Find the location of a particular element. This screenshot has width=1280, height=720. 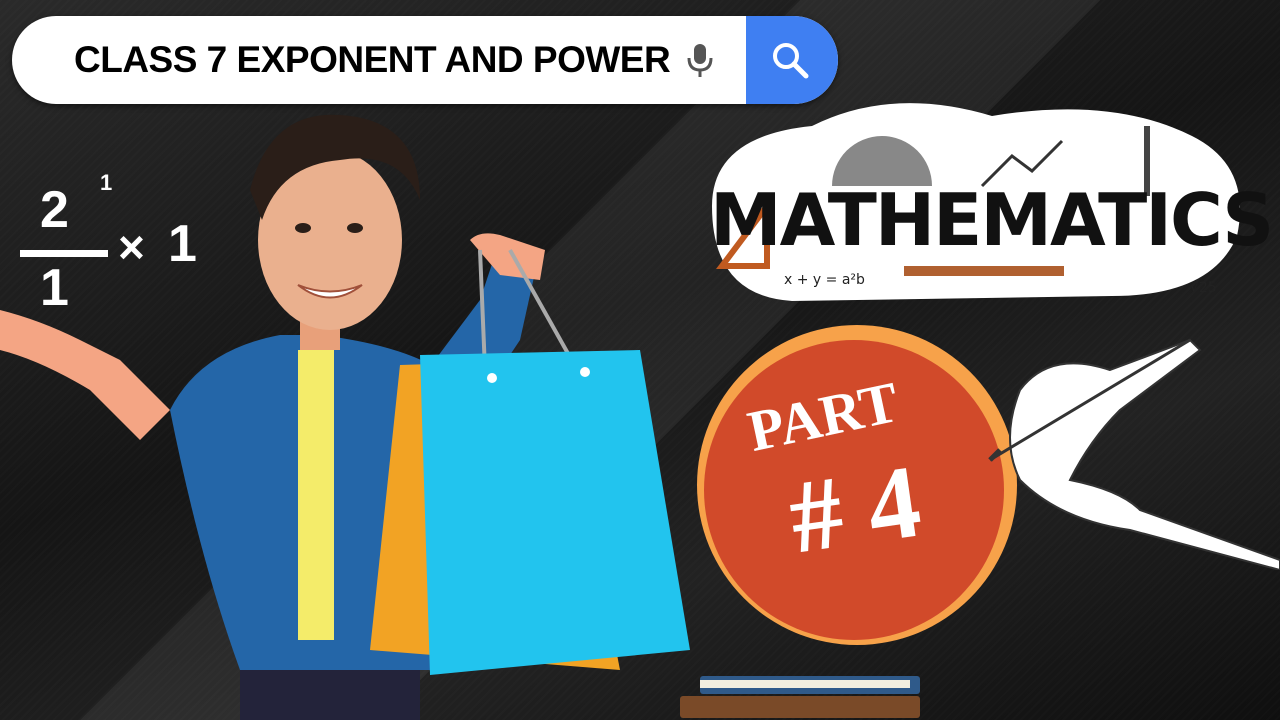

badge-formula: x + y = a²b is located at coordinates (824, 280).